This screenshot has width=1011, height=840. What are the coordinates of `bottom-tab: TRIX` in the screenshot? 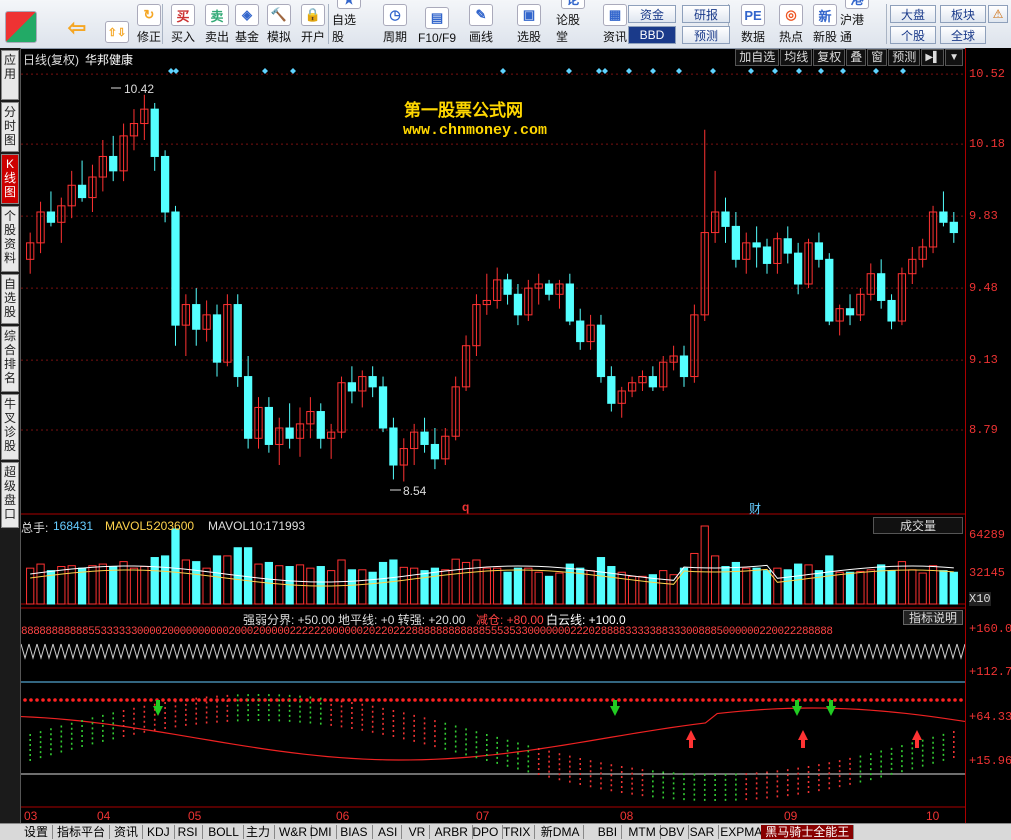 It's located at (517, 832).